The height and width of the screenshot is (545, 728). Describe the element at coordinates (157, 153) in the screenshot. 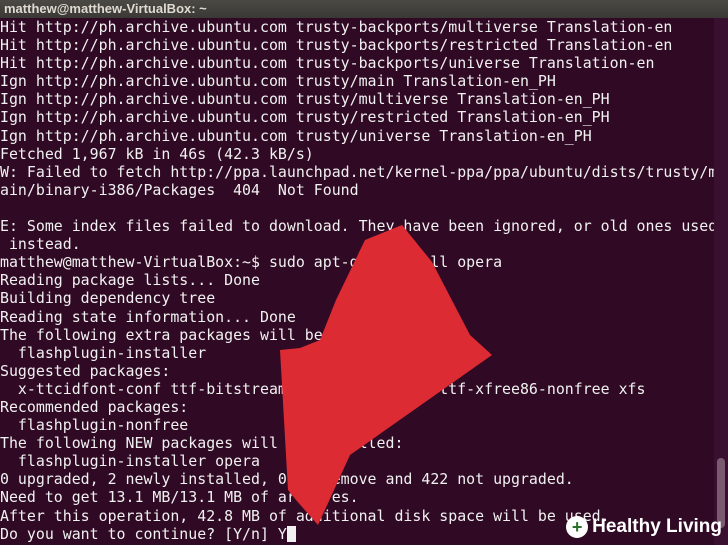

I see `terminal-line: Fetched 1,967 kB in 46s (42.3 kB/s)` at that location.